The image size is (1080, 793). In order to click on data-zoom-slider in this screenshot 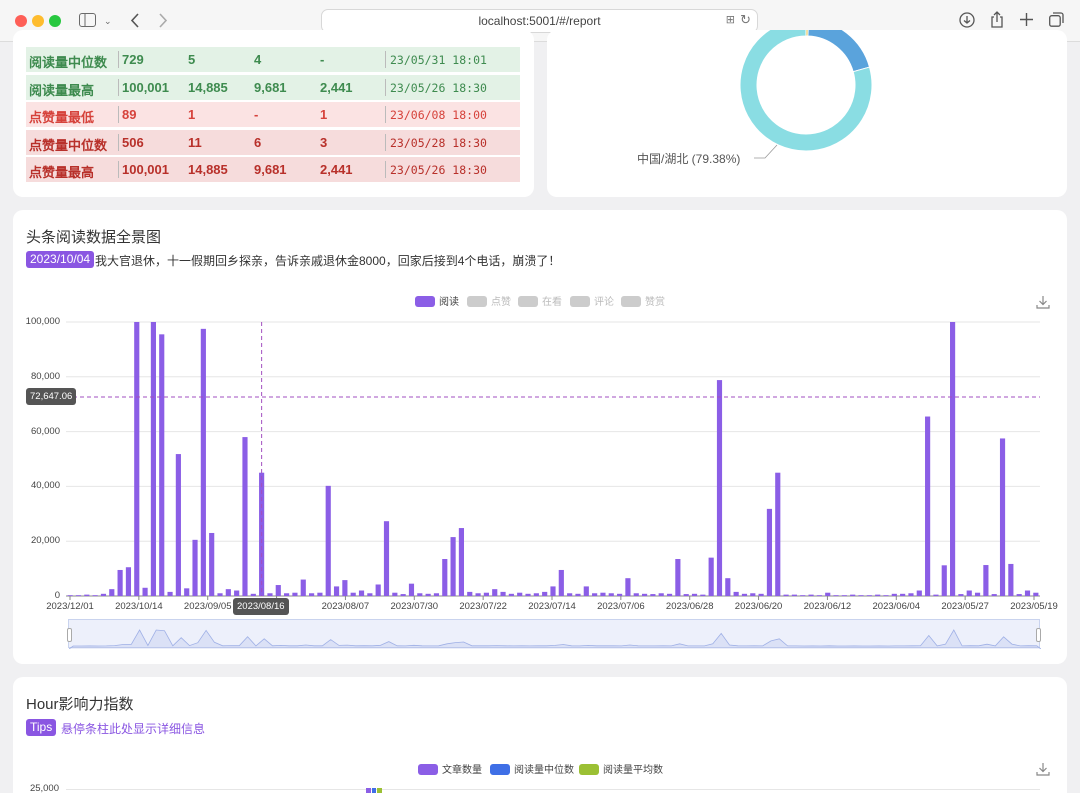, I will do `click(554, 634)`.